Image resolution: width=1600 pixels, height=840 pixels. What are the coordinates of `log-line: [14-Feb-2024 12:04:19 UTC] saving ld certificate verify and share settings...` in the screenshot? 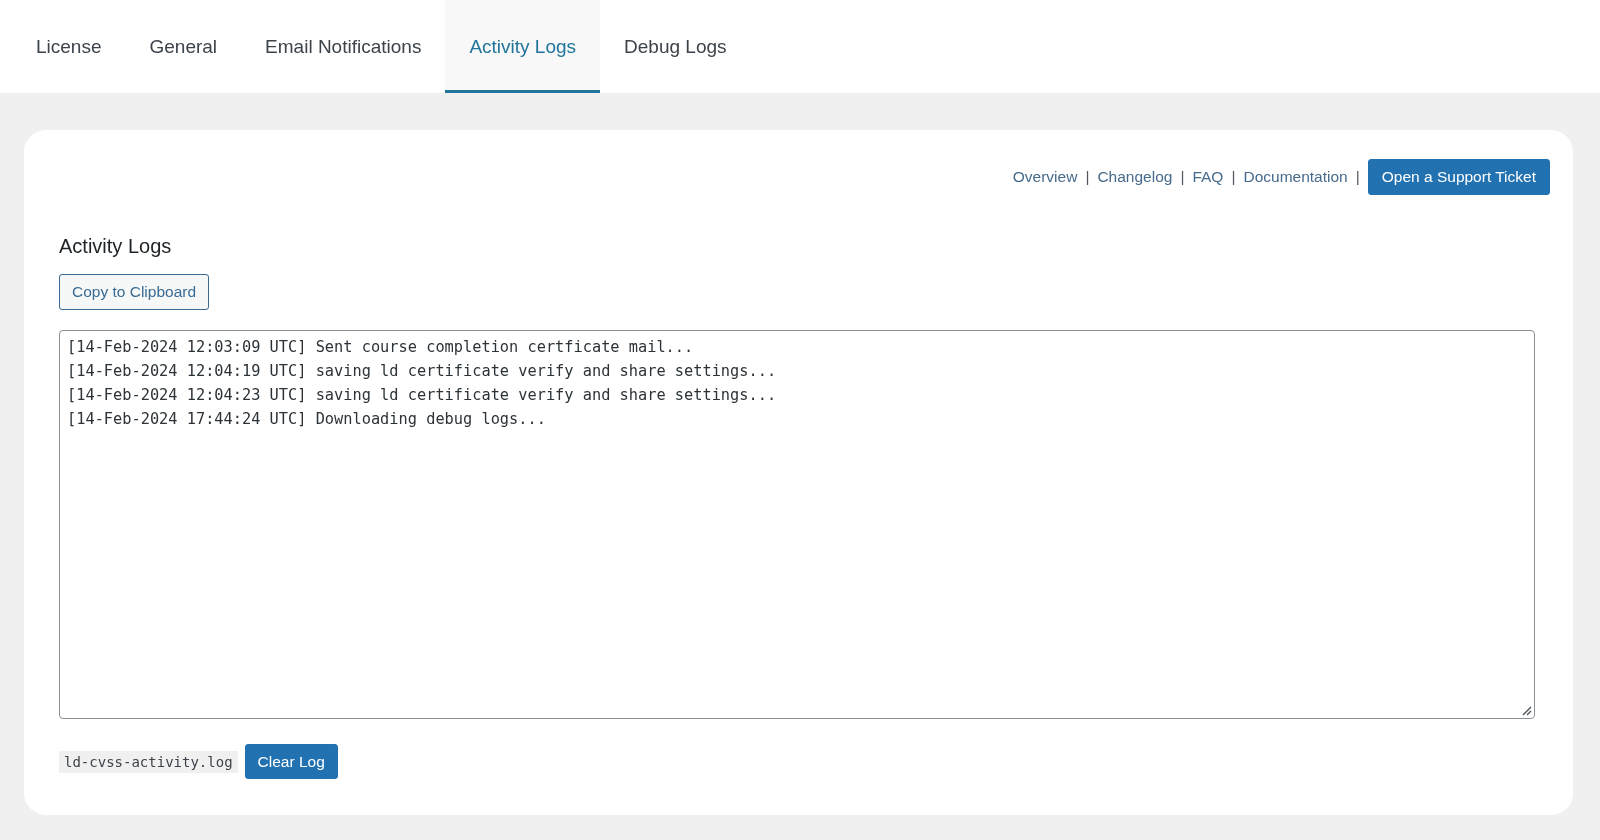 It's located at (422, 371).